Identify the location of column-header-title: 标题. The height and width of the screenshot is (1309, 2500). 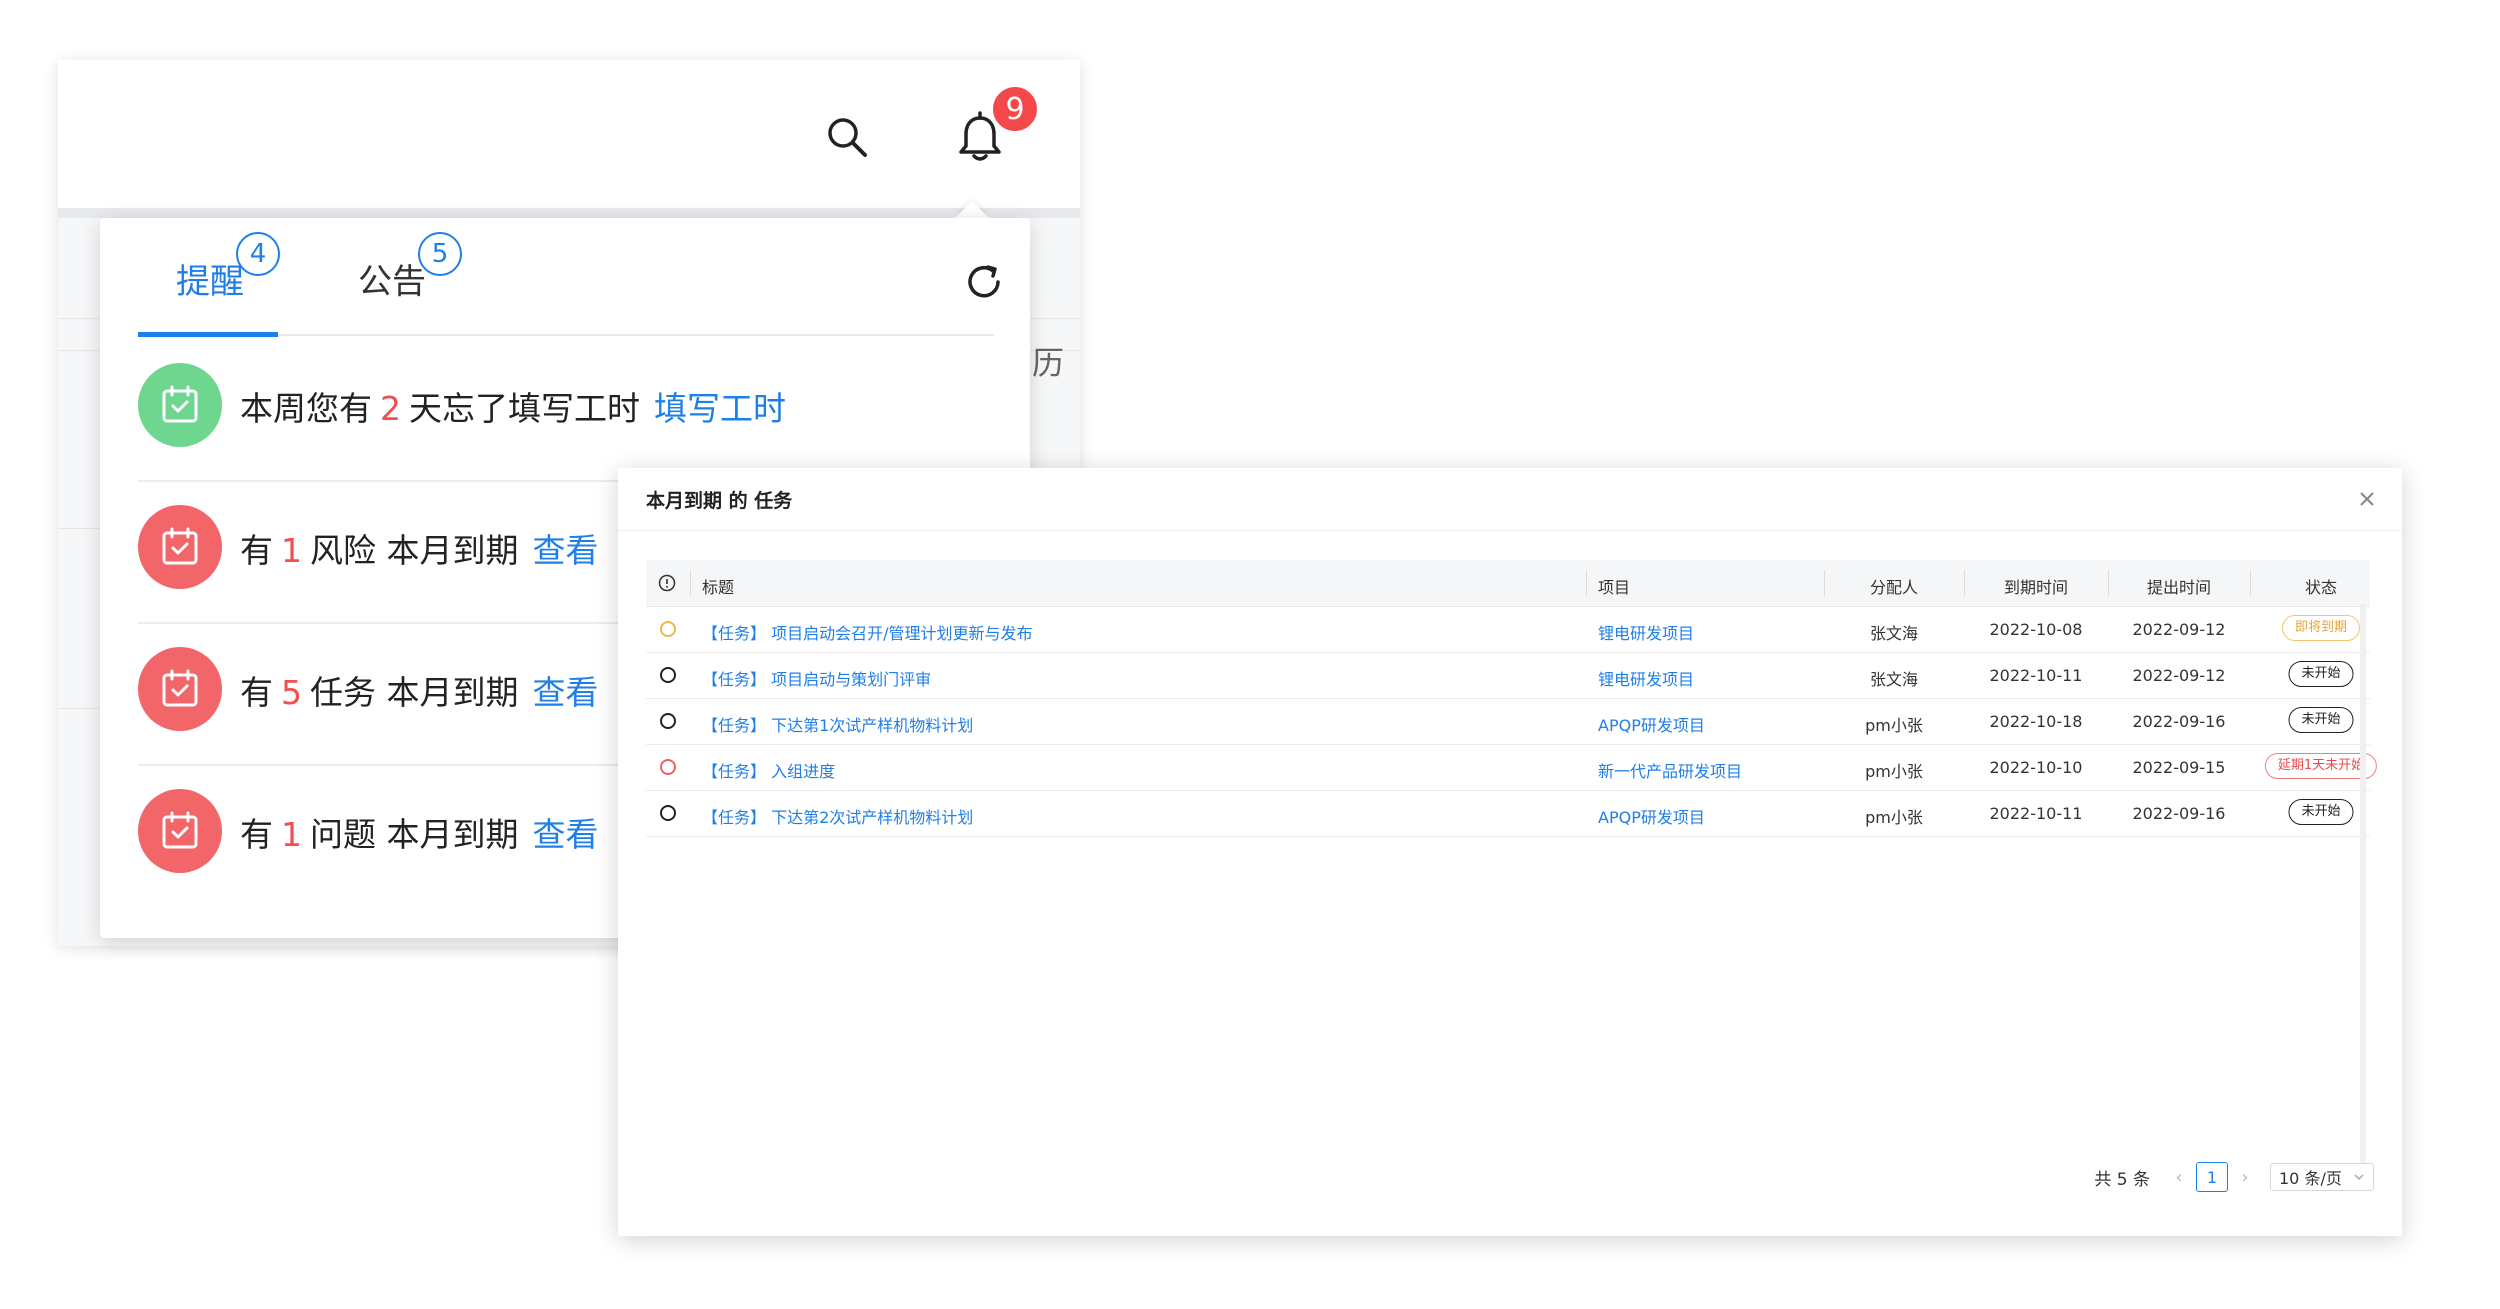
(718, 586).